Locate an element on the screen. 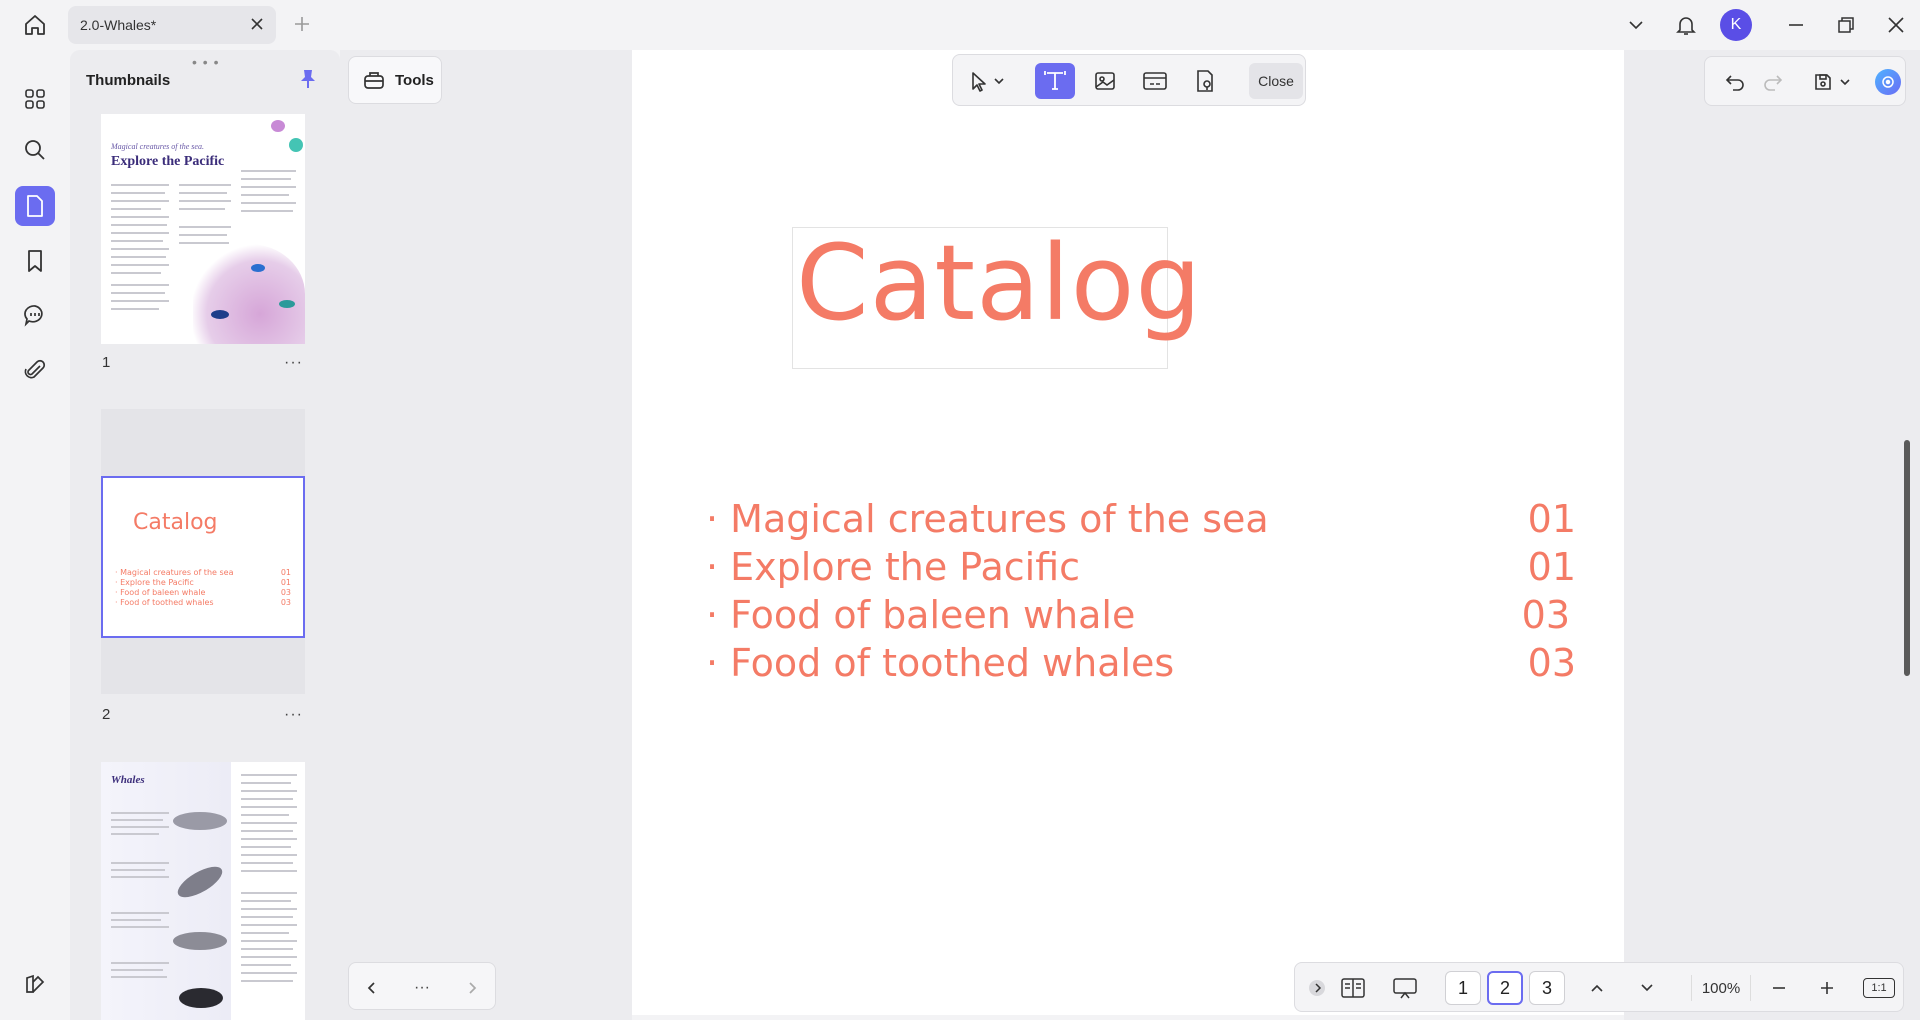  toc-label: · Food of toothed whales is located at coordinates (940, 663).